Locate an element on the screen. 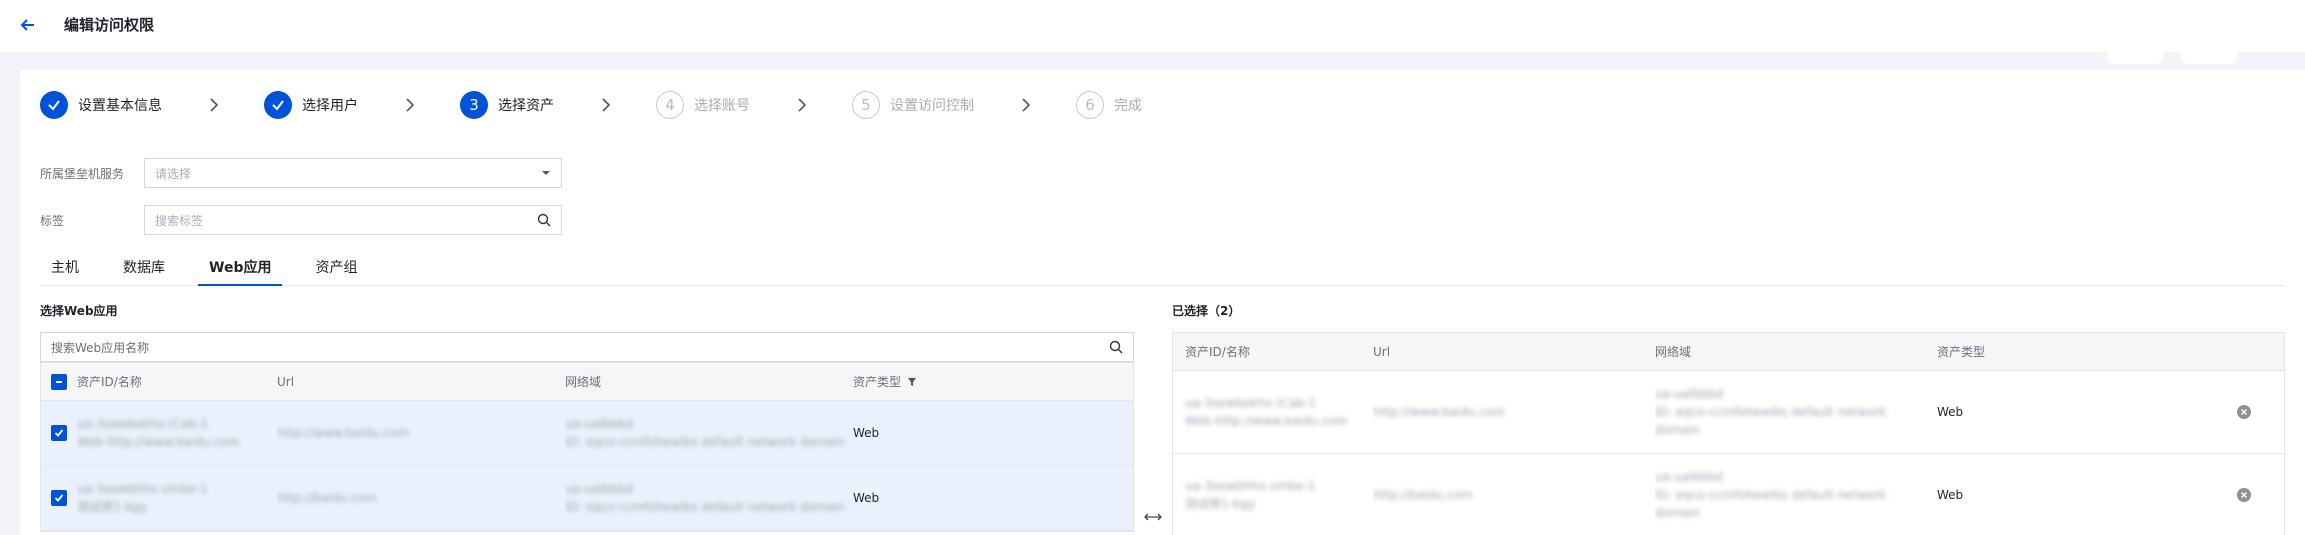 Image resolution: width=2305 pixels, height=535 pixels. tag-label: 标签 is located at coordinates (52, 220).